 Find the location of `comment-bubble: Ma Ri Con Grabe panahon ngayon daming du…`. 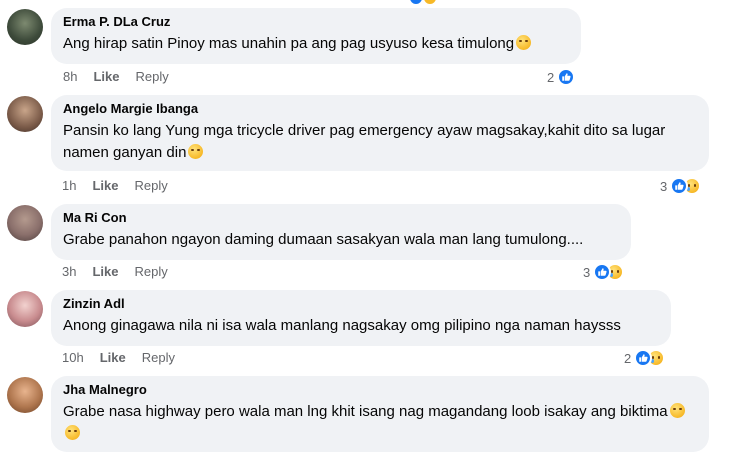

comment-bubble: Ma Ri Con Grabe panahon ngayon daming du… is located at coordinates (341, 232).